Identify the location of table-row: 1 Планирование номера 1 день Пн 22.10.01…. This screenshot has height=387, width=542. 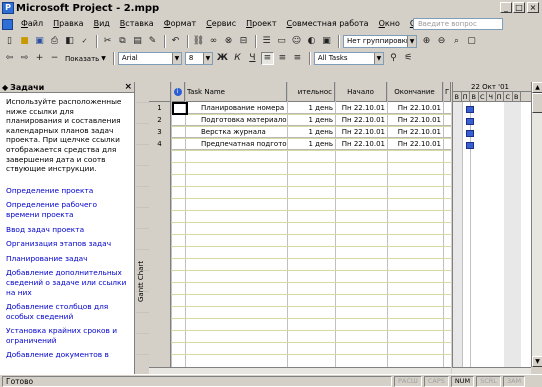
(300, 108).